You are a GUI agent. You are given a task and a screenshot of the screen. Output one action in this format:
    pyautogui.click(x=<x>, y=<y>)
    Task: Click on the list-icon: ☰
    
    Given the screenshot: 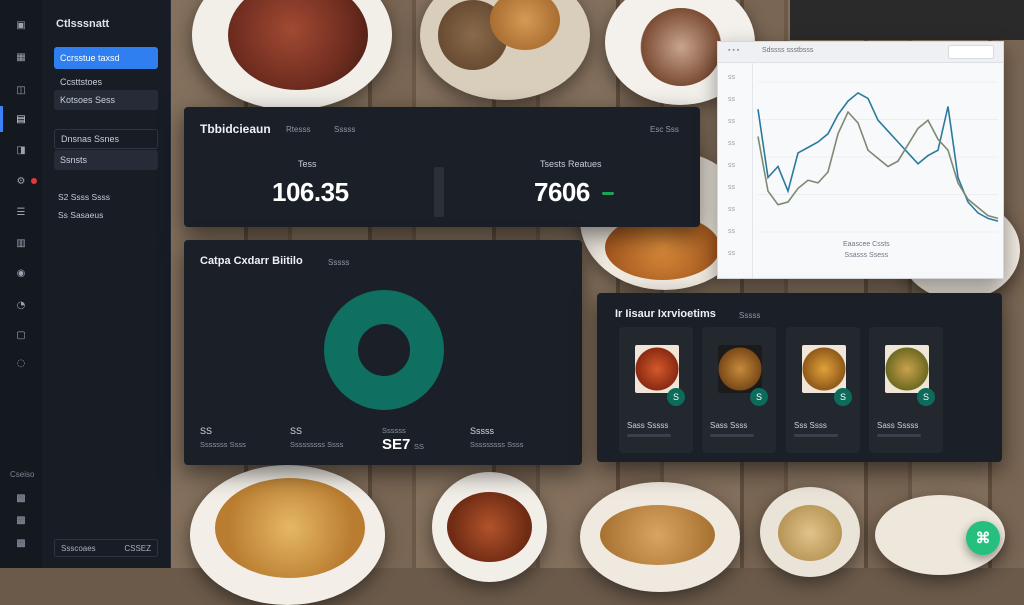 What is the action you would take?
    pyautogui.click(x=21, y=212)
    